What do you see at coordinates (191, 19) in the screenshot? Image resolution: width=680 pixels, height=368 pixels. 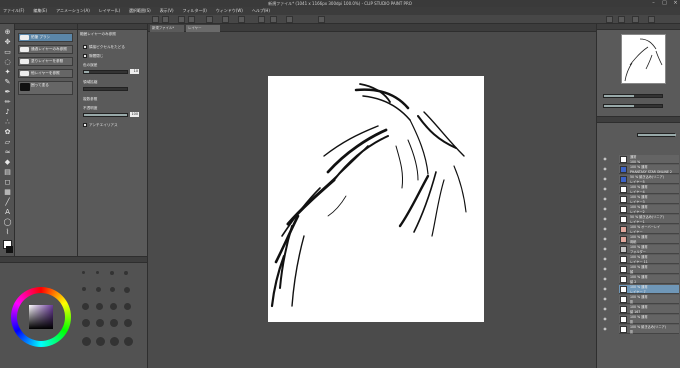 I see `redo-icon` at bounding box center [191, 19].